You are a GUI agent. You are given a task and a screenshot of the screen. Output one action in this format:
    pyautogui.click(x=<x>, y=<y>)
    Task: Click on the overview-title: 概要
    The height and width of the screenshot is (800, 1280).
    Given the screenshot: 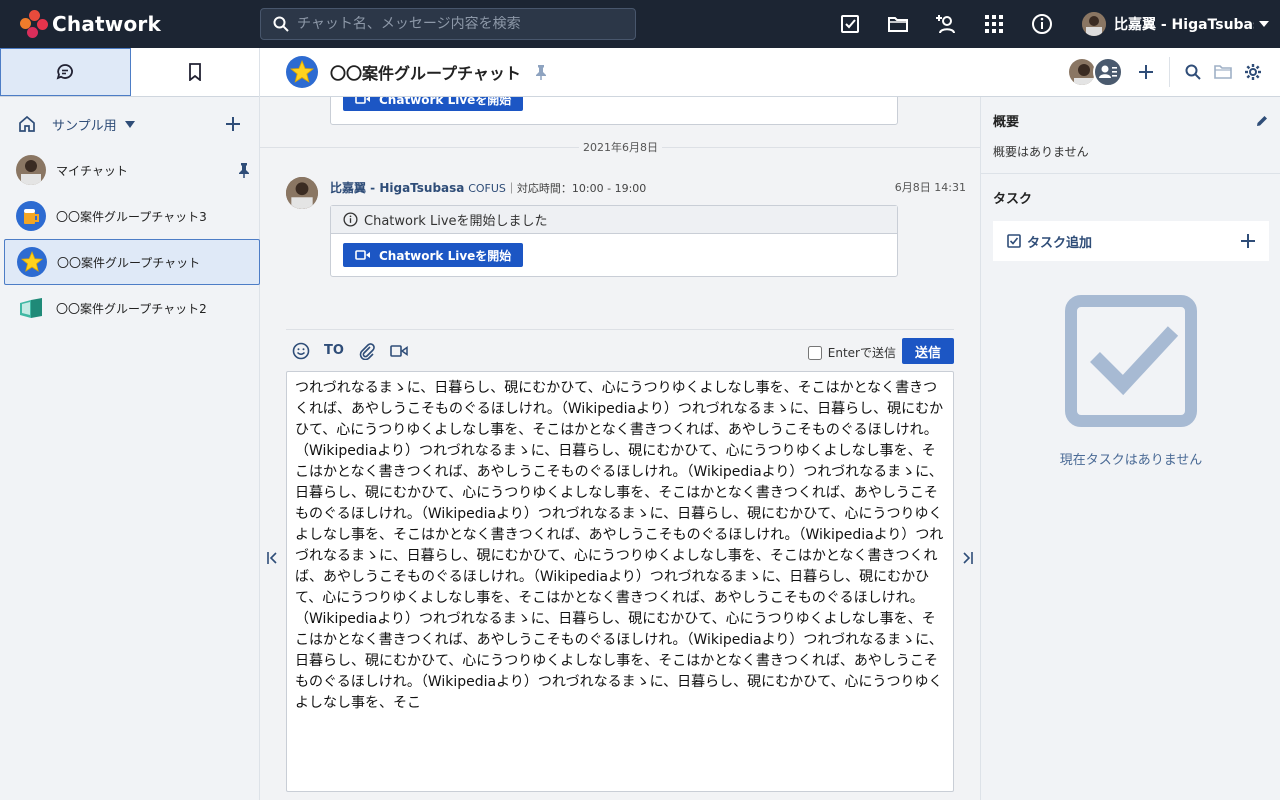 What is the action you would take?
    pyautogui.click(x=1006, y=122)
    